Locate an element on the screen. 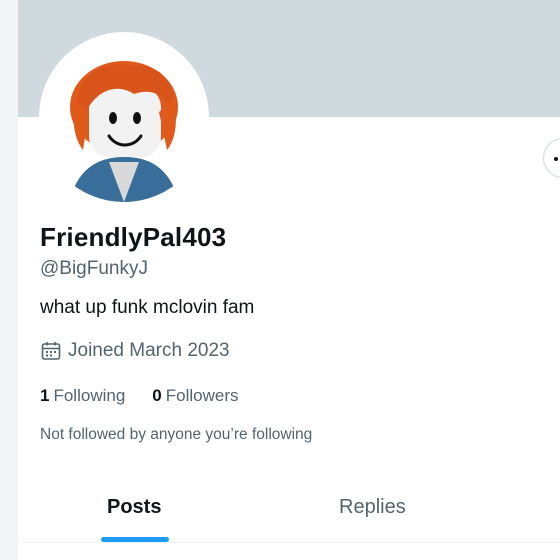  more-options-icon is located at coordinates (556, 159).